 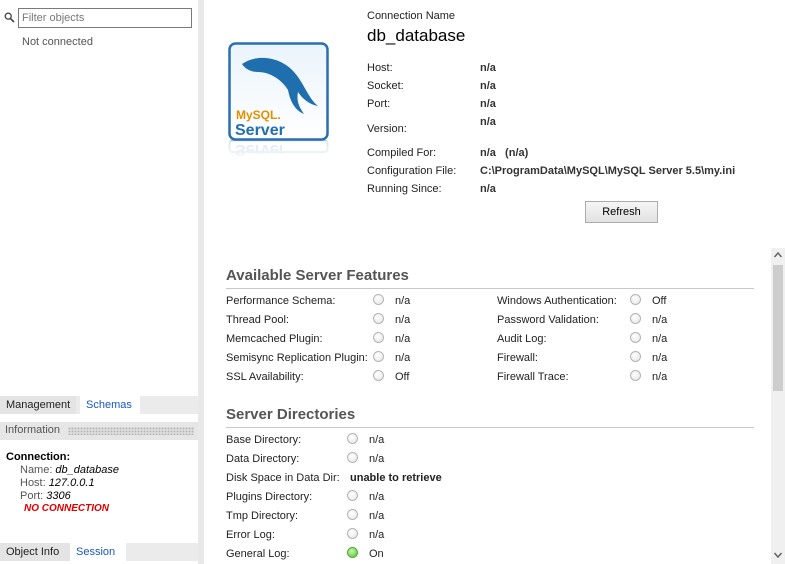 I want to click on perf-schema-label: Performance Schema:, so click(x=281, y=301).